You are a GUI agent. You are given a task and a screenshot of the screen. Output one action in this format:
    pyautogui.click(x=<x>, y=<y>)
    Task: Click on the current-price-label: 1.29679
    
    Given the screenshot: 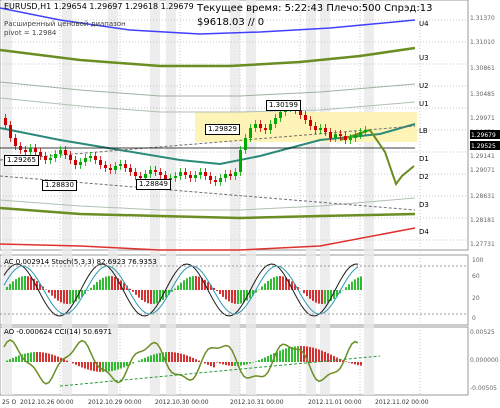 What is the action you would take?
    pyautogui.click(x=483, y=135)
    